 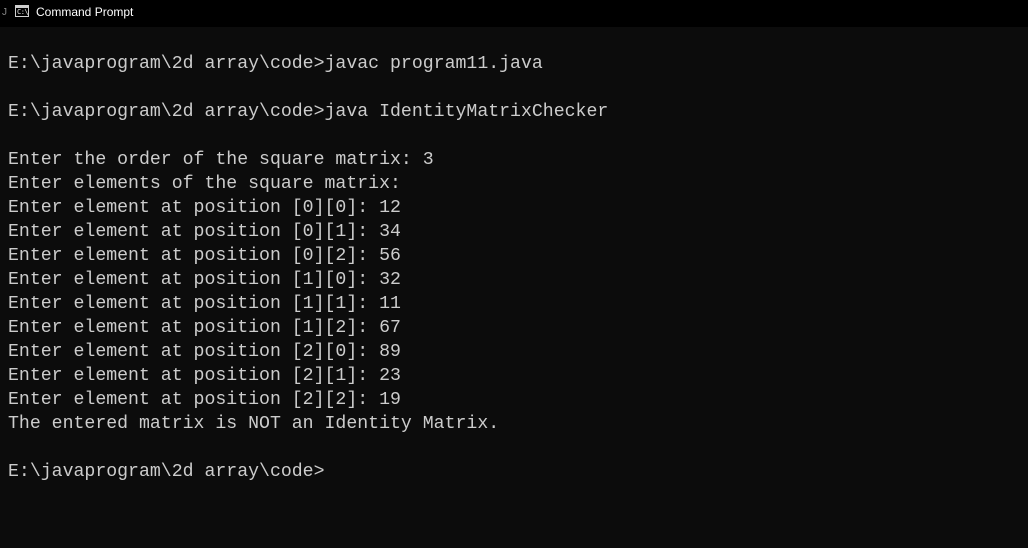 I want to click on console-line: Enter element at position [1][1]: 11, so click(x=204, y=304).